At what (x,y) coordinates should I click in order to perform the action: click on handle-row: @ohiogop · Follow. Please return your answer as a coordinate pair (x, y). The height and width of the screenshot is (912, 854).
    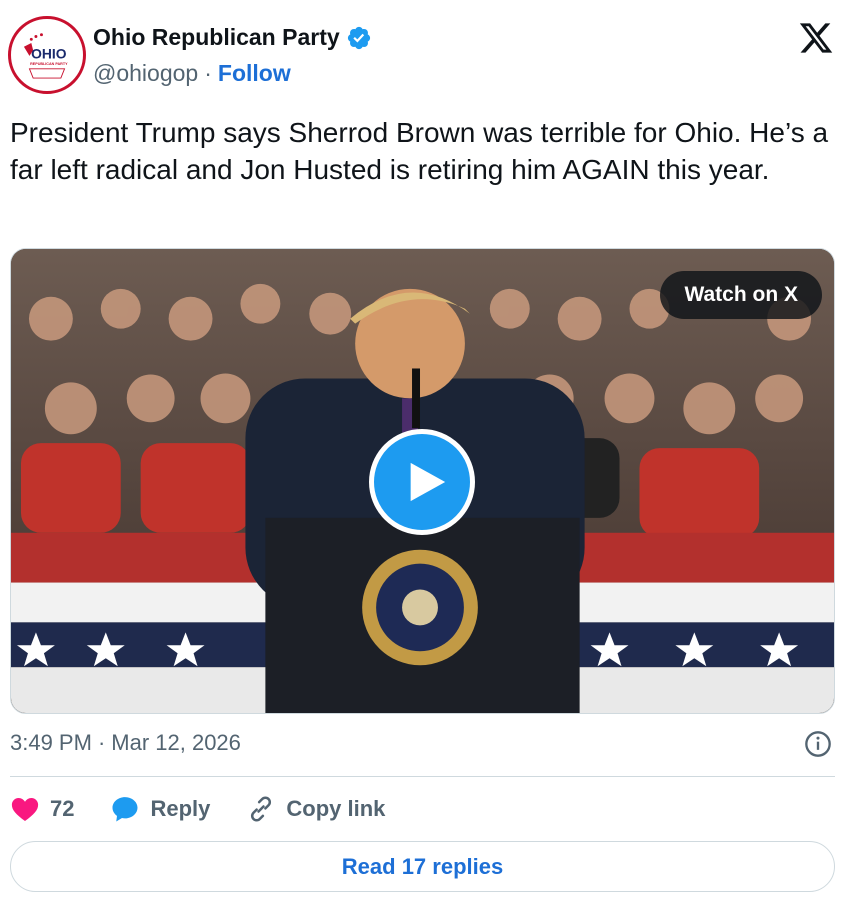
    Looking at the image, I should click on (192, 73).